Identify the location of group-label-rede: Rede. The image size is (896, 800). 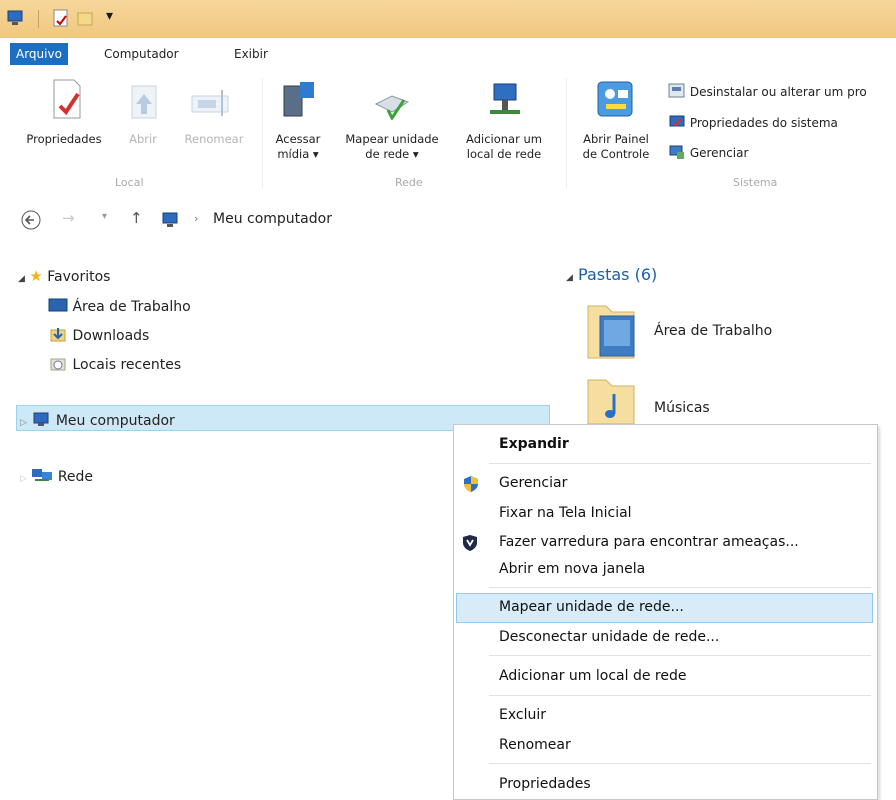
(409, 182).